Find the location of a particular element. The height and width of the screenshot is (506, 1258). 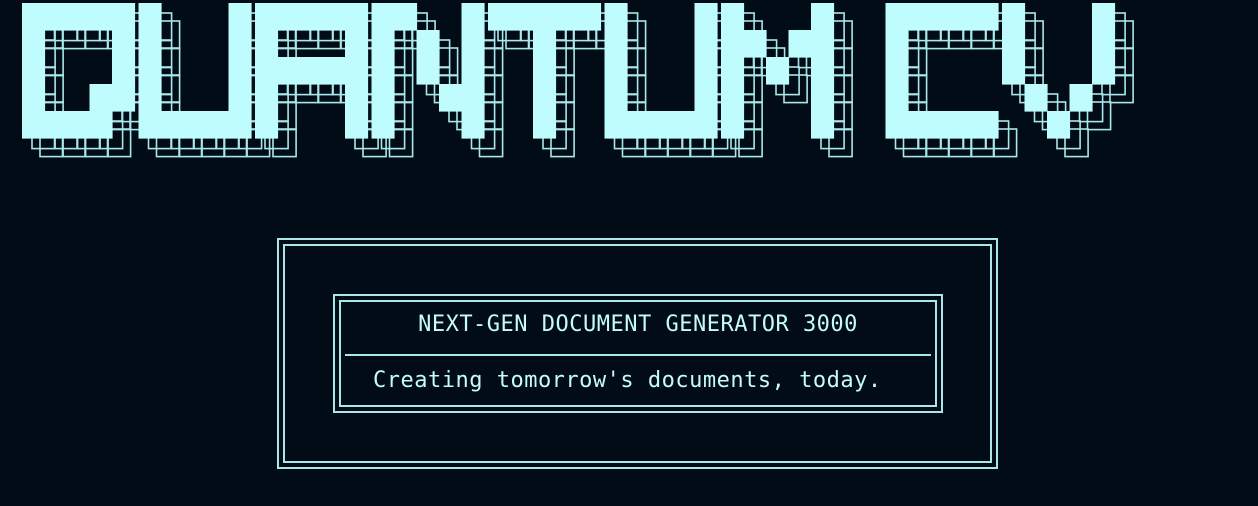

panel-divider is located at coordinates (638, 355).